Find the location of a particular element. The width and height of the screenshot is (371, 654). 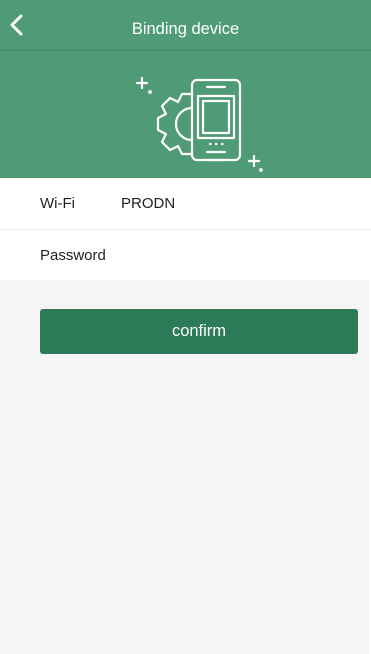

password-row: Password is located at coordinates (185, 254).